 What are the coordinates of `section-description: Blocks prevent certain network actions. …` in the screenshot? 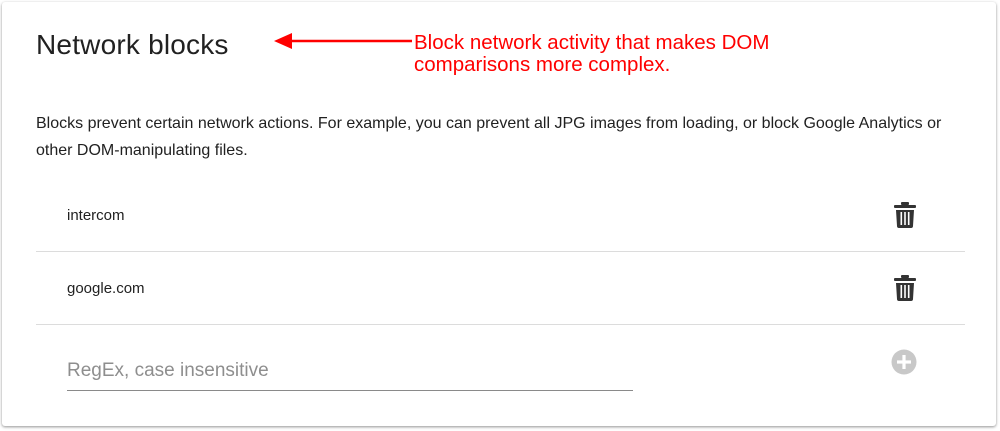 It's located at (489, 137).